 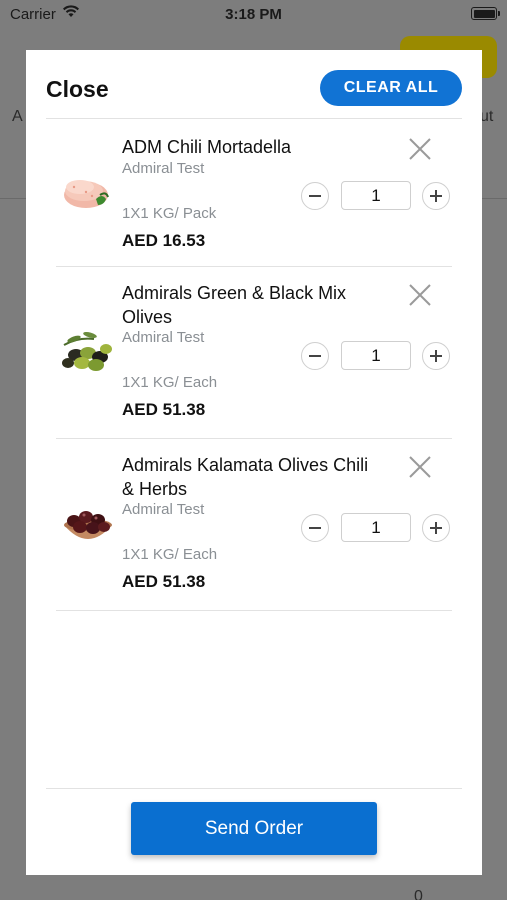 I want to click on battery-icon, so click(x=485, y=13).